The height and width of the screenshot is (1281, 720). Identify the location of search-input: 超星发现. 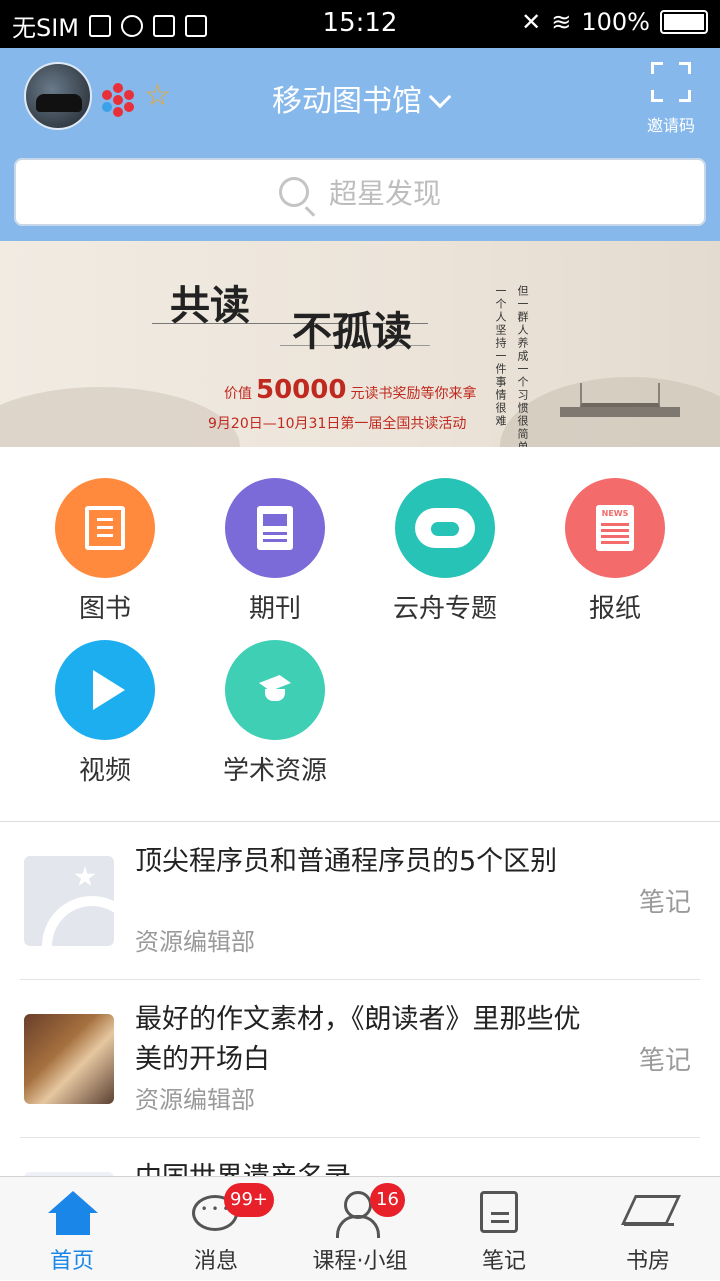
(360, 192).